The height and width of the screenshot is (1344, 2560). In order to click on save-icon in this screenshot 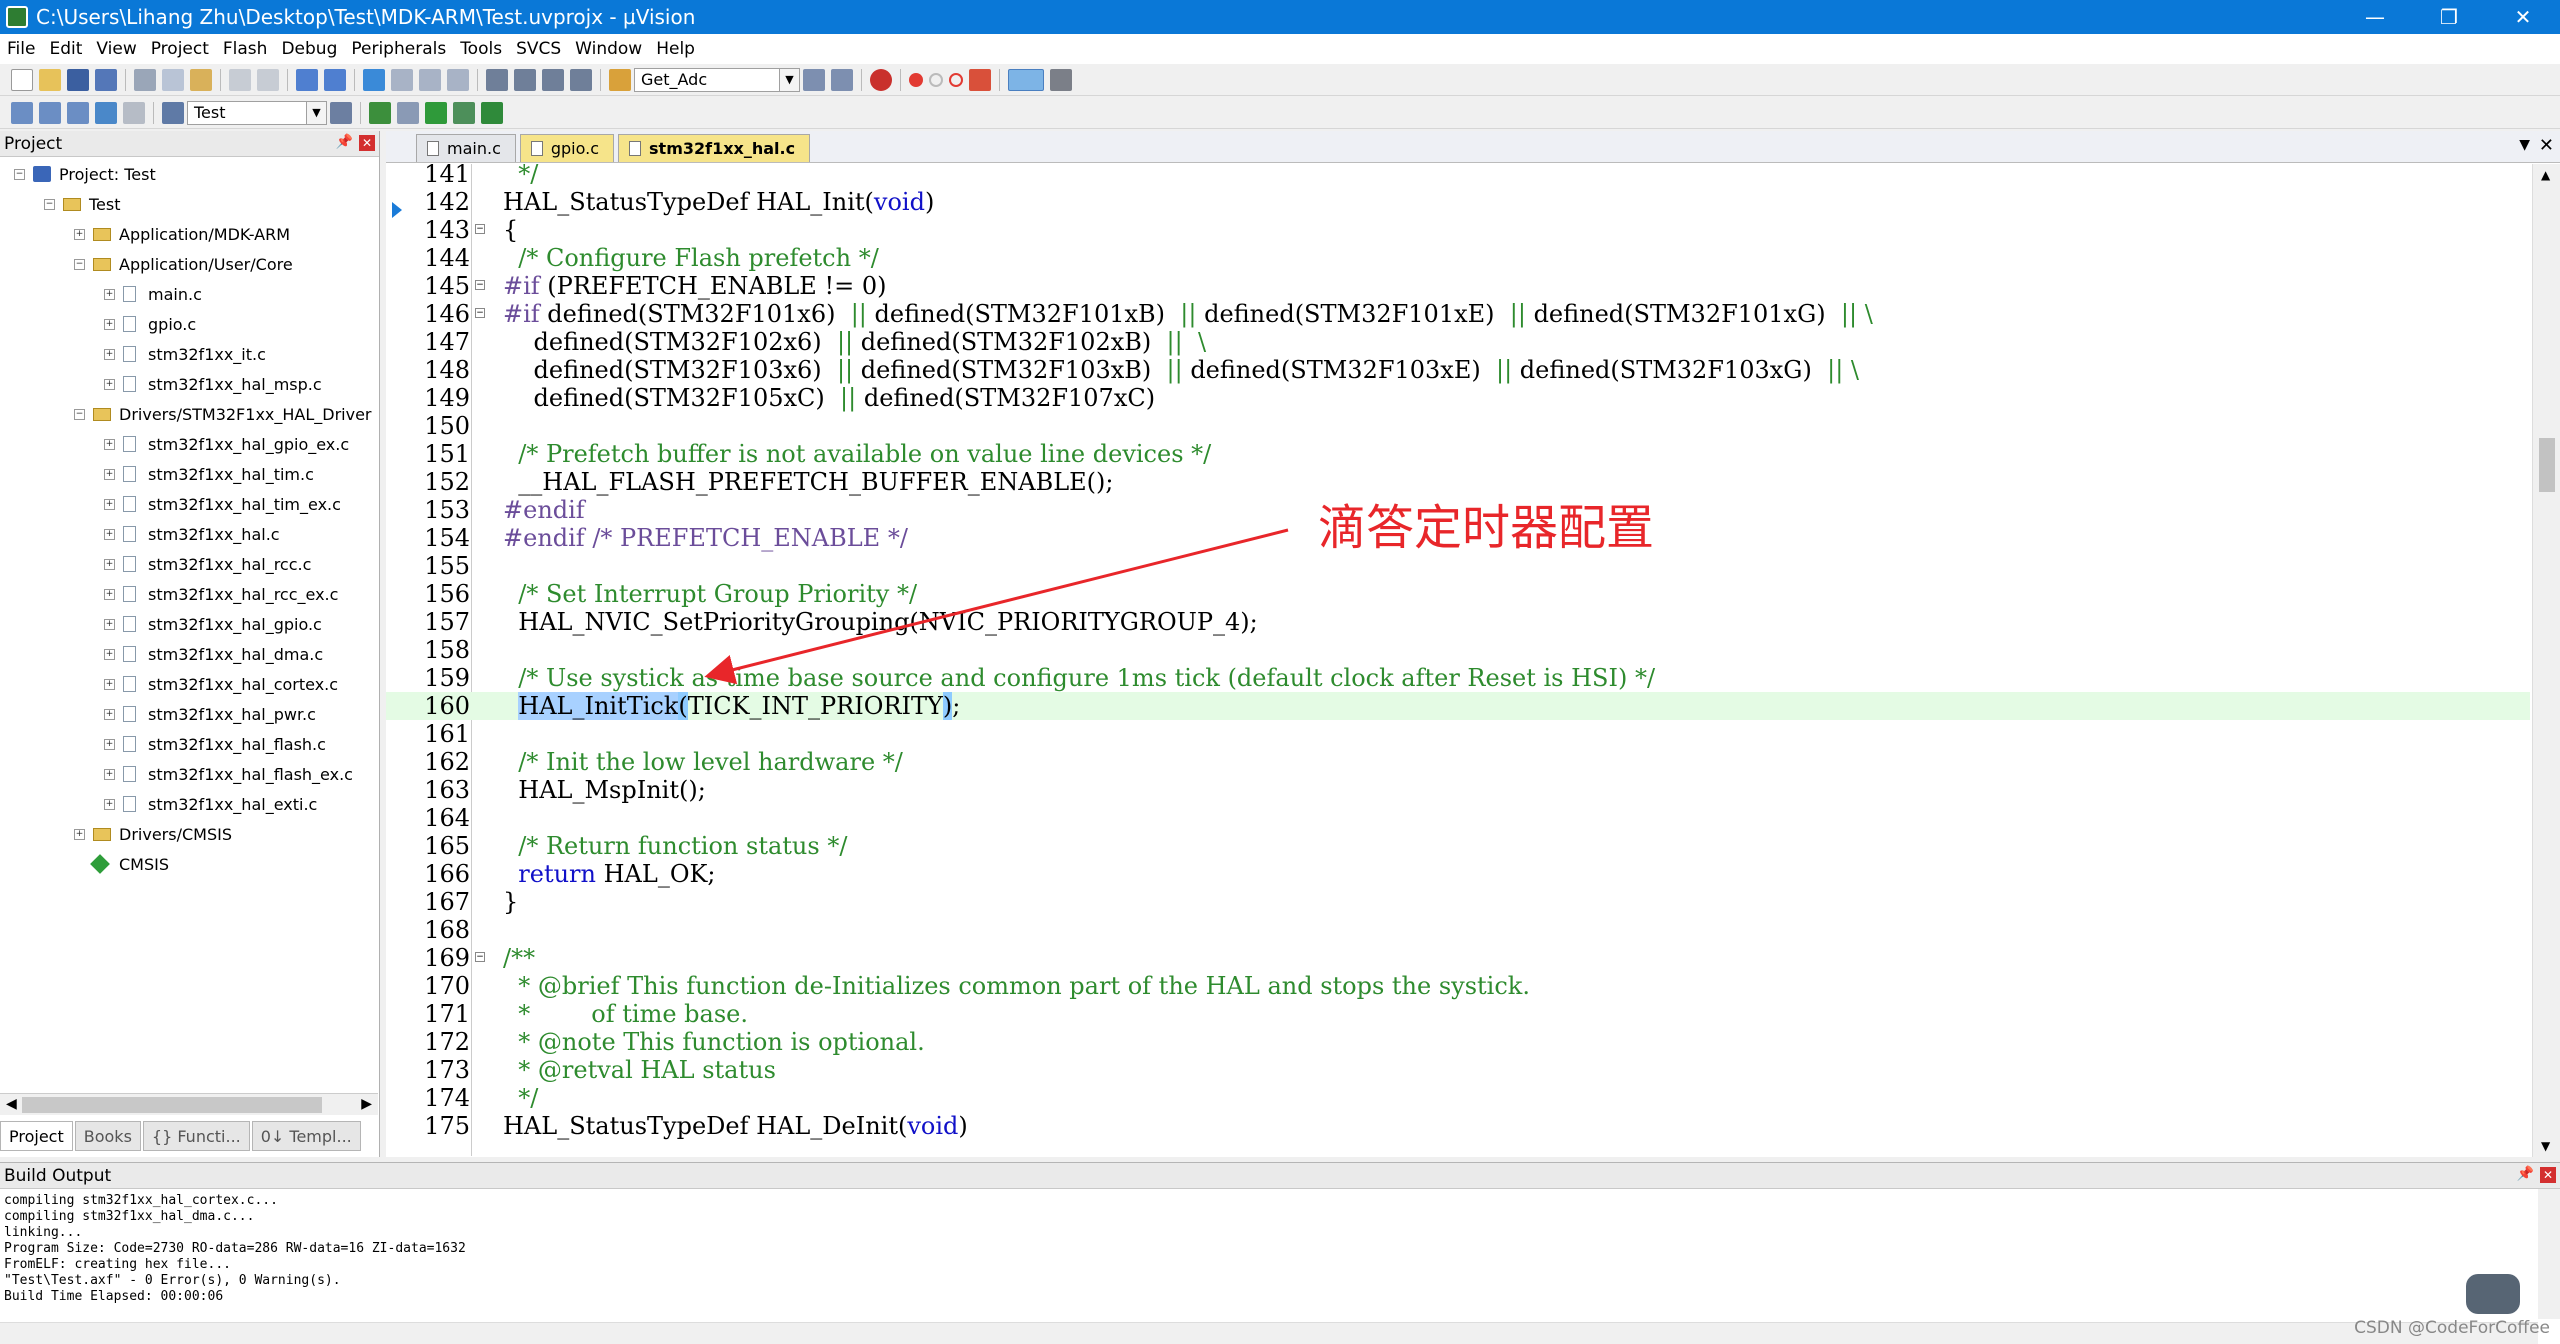, I will do `click(78, 79)`.